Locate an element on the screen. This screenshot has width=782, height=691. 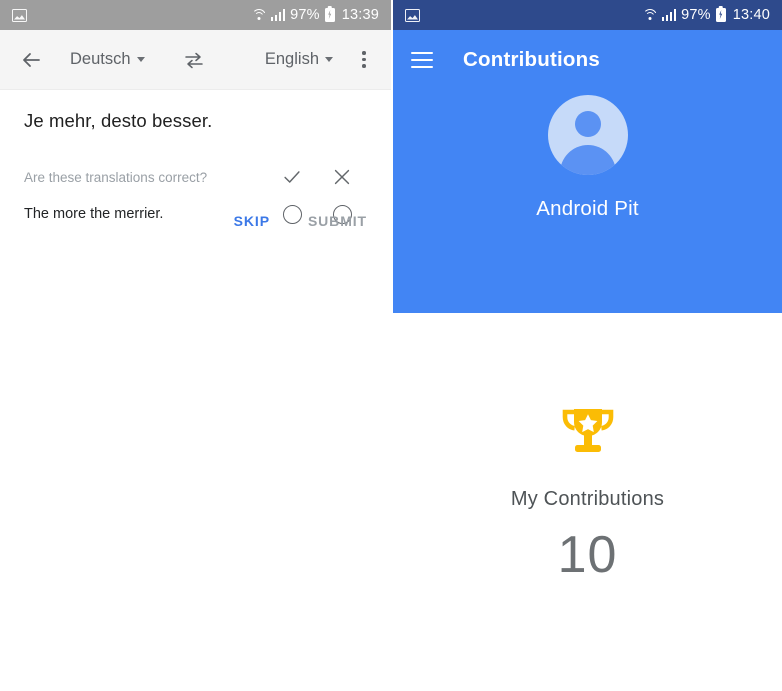
user-avatar-icon is located at coordinates (587, 135).